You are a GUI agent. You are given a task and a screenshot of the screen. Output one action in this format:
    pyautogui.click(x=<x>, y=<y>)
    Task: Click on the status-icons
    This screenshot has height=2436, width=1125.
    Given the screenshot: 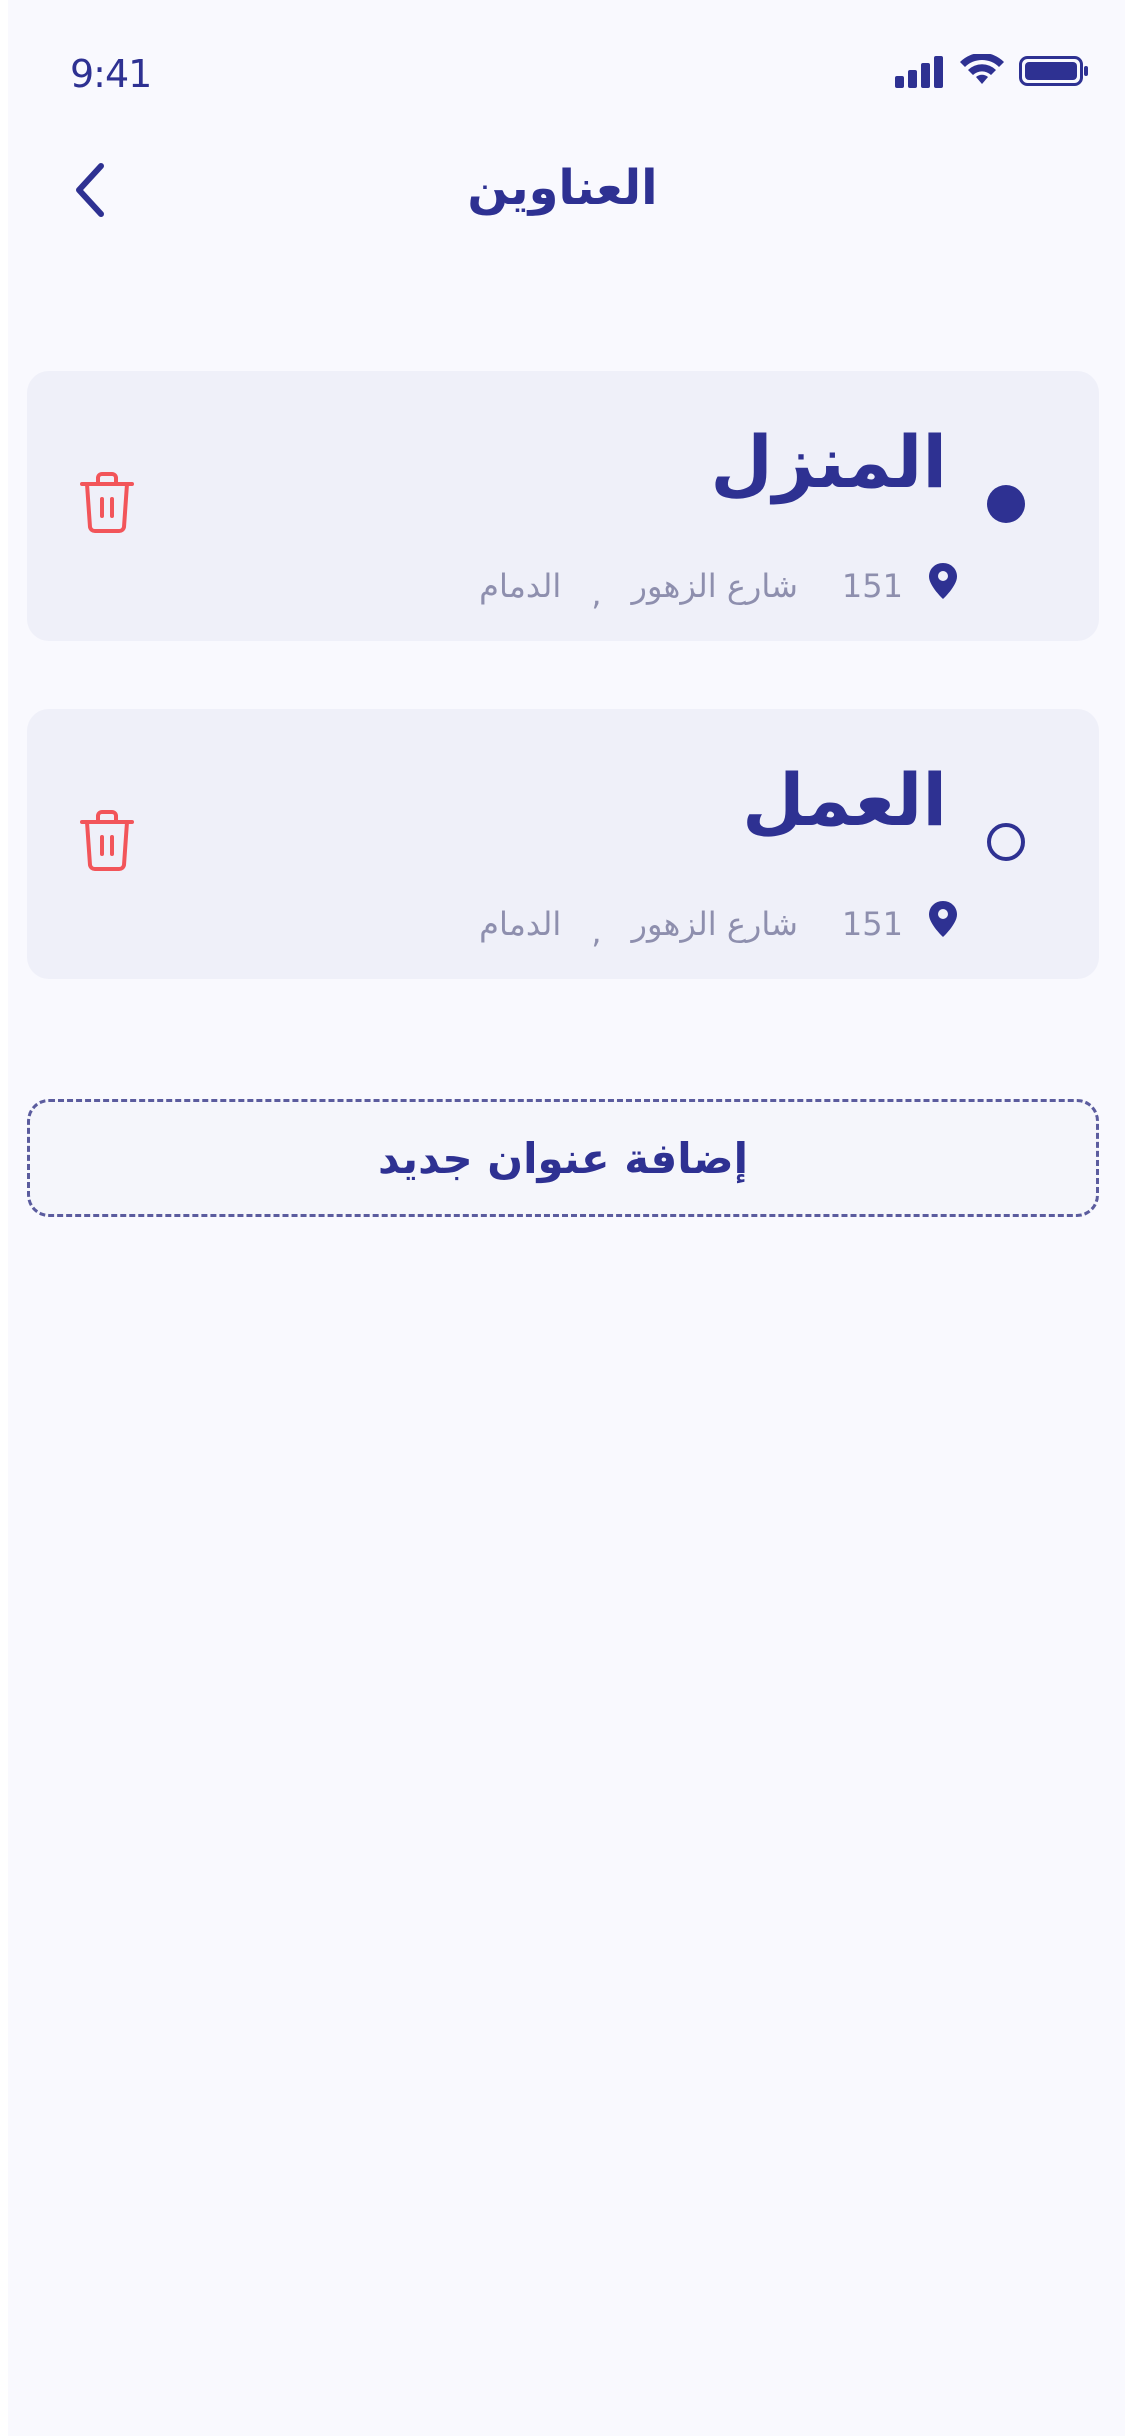 What is the action you would take?
    pyautogui.click(x=992, y=71)
    